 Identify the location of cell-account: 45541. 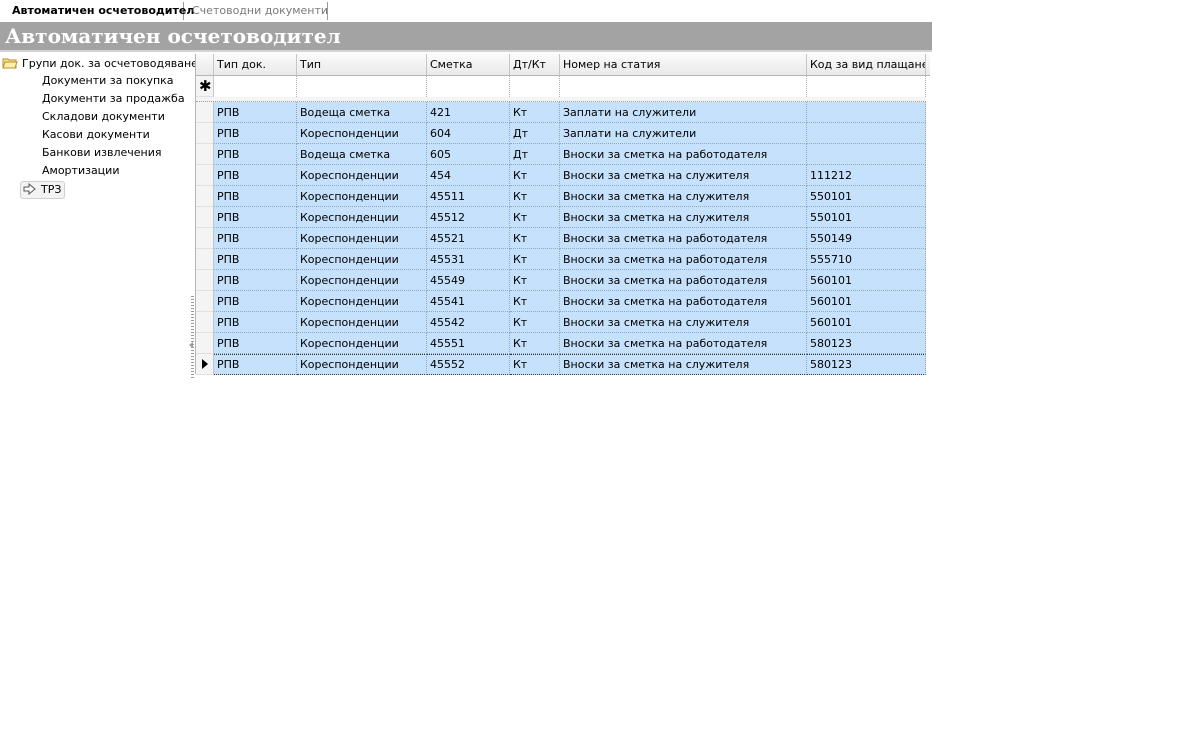
(468, 301).